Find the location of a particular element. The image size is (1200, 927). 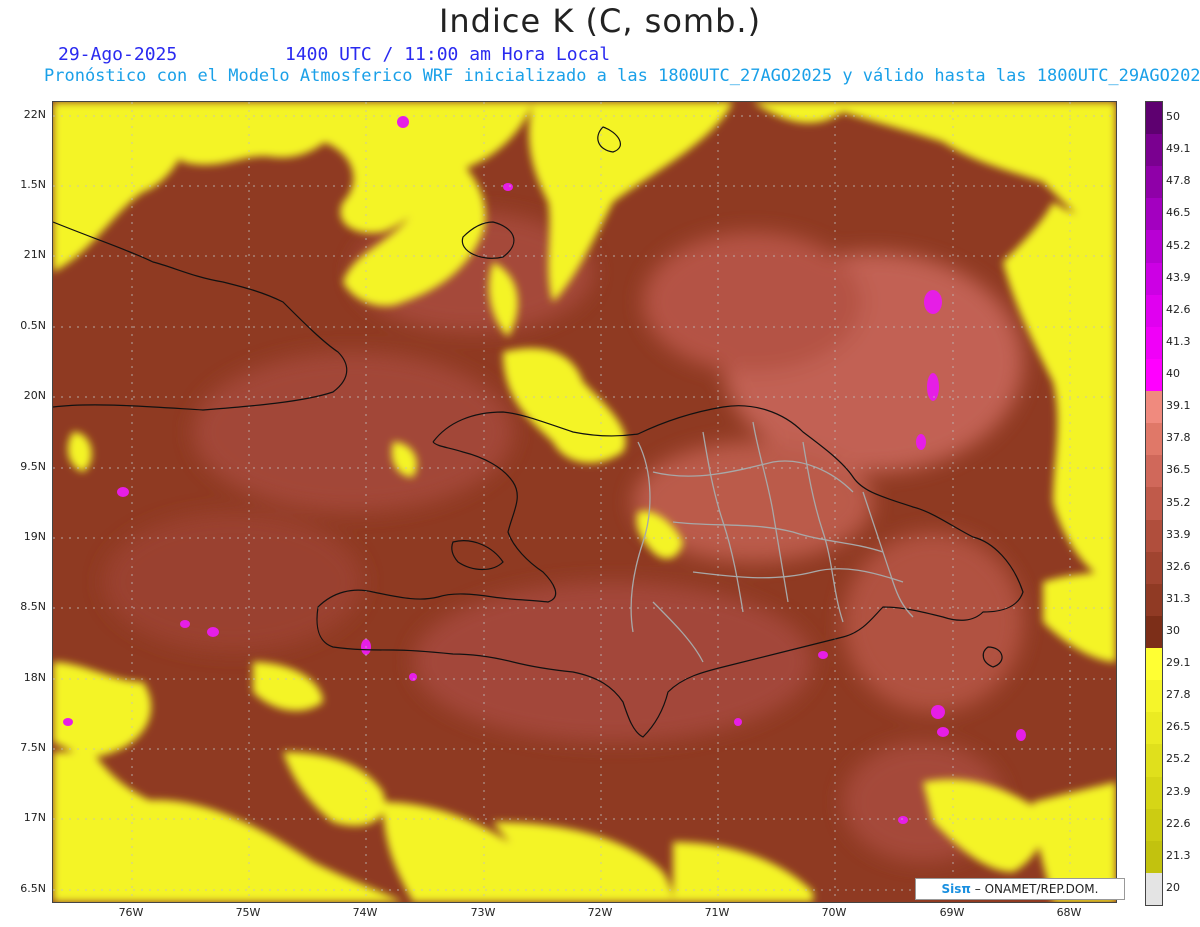

forecast-time: 1400 UTC / 11:00 am Hora Local is located at coordinates (448, 54).